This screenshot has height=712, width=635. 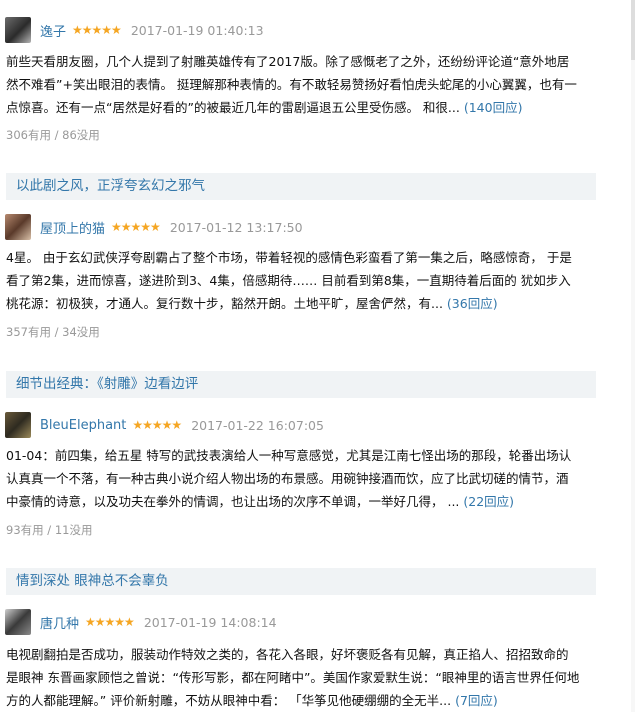 I want to click on review-header: 逸子 ★★★★★ 2017-01-19 01:40:13, so click(x=134, y=30).